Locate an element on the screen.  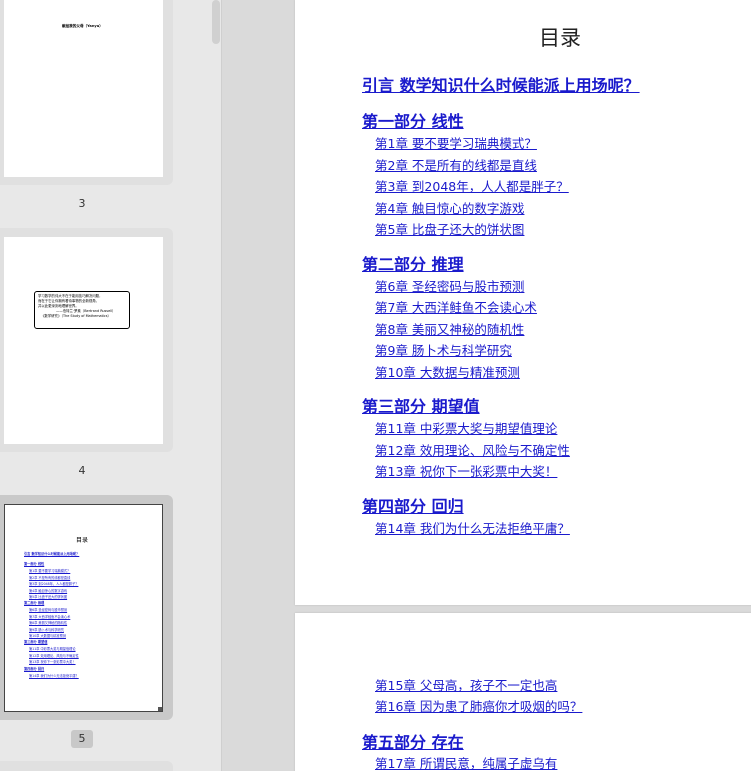
thumbnail-toc-line: 第9章 肠卜术与科学研究 is located at coordinates (46, 629).